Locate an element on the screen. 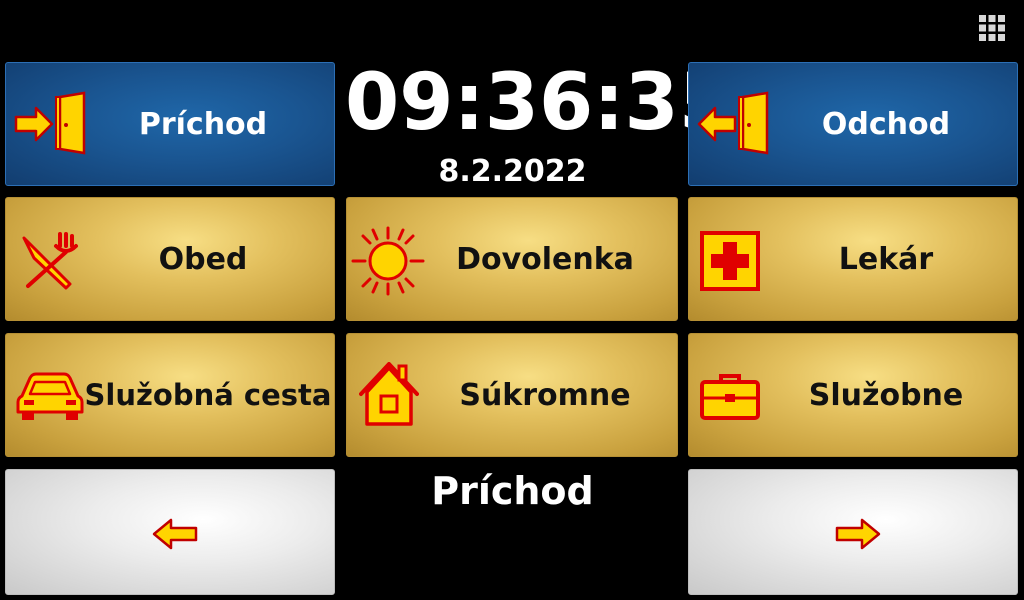 The height and width of the screenshot is (600, 1024). arrow-left-icon is located at coordinates (175, 534).